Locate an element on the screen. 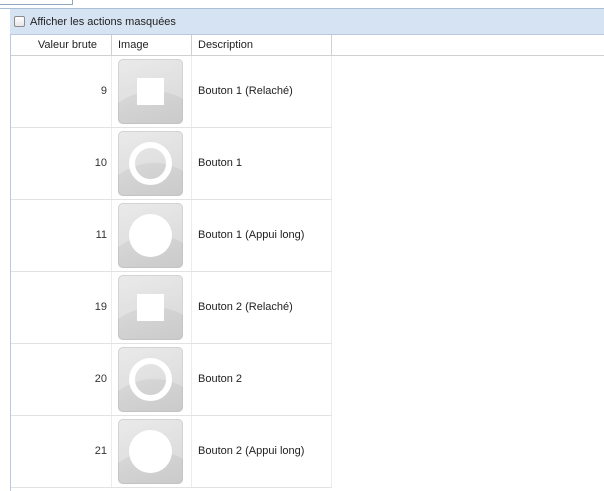  top-strip is located at coordinates (302, 4).